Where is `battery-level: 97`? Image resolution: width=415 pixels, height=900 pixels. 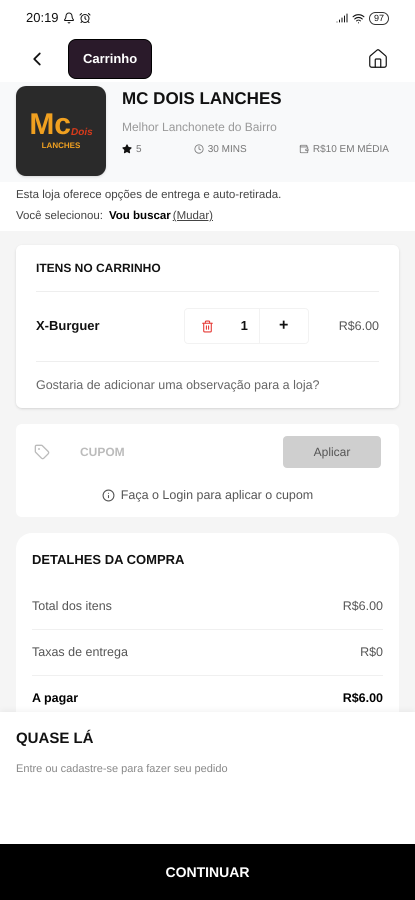
battery-level: 97 is located at coordinates (378, 18).